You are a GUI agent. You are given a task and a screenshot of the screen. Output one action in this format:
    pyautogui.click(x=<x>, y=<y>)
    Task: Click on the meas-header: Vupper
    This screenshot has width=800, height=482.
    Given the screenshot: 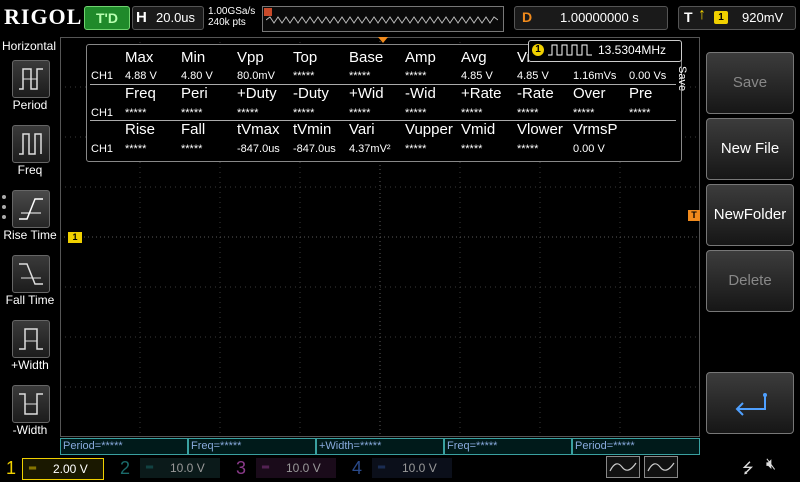 What is the action you would take?
    pyautogui.click(x=429, y=129)
    